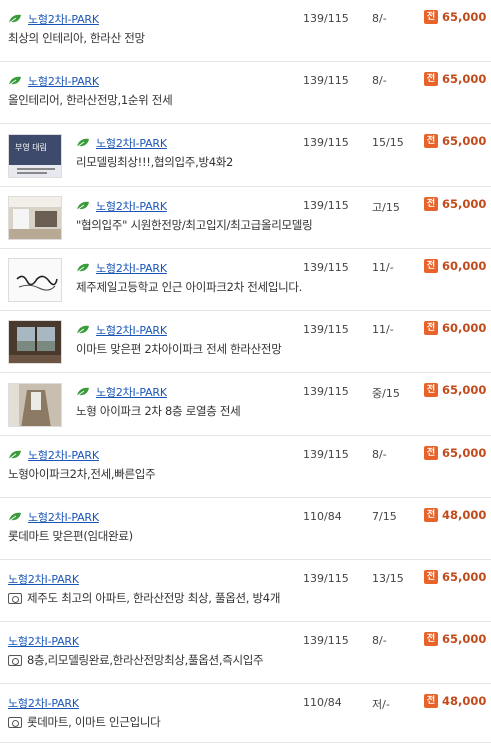 This screenshot has width=491, height=743. Describe the element at coordinates (179, 349) in the screenshot. I see `listing-description: 이마트 맞은편 2차아이파크 전세 한라산전망` at that location.